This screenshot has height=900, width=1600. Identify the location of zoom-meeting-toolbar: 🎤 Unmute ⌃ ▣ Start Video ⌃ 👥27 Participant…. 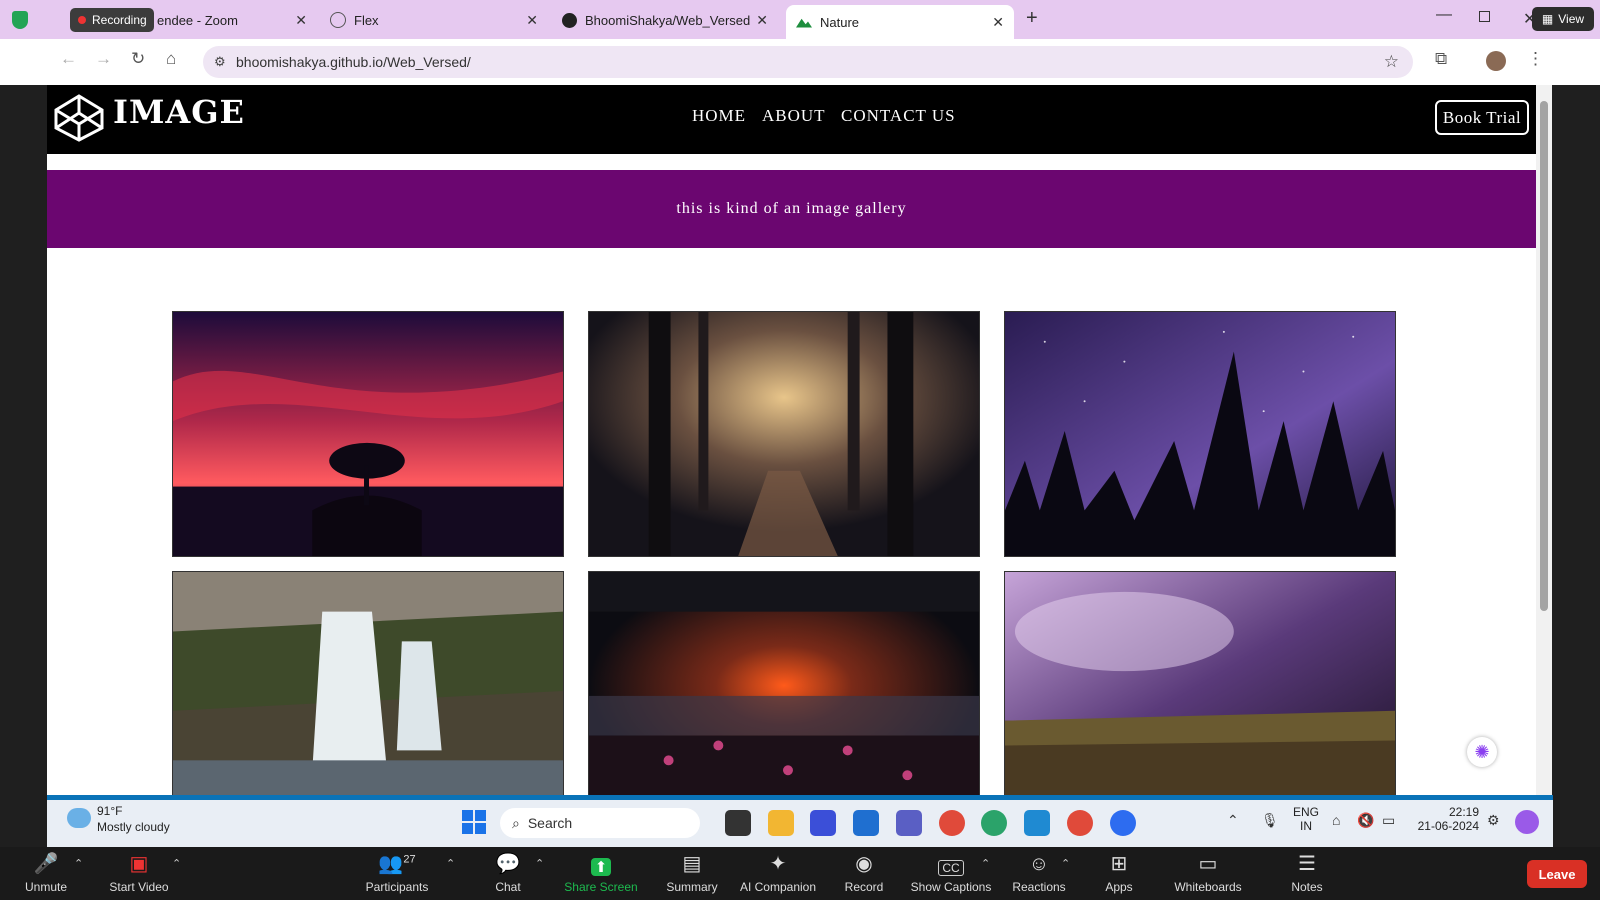
(800, 873).